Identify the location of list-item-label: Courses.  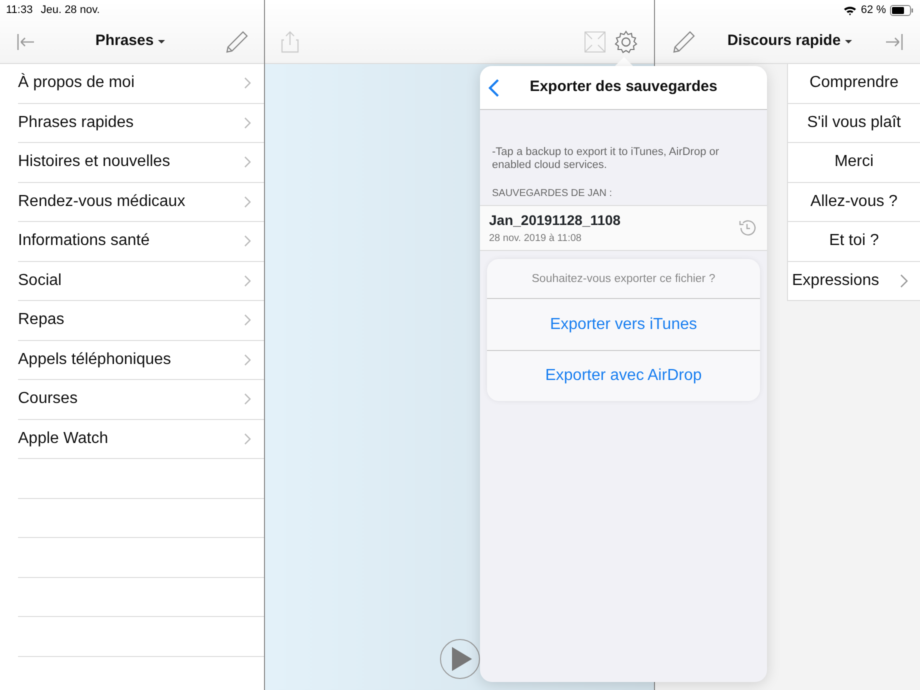
(48, 399).